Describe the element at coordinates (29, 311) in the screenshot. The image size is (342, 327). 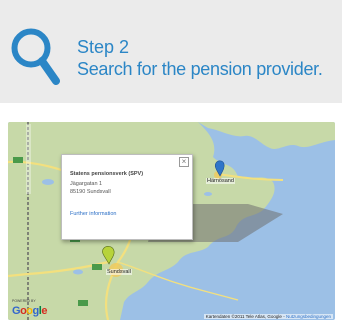
I see `google-logo: Google` at that location.